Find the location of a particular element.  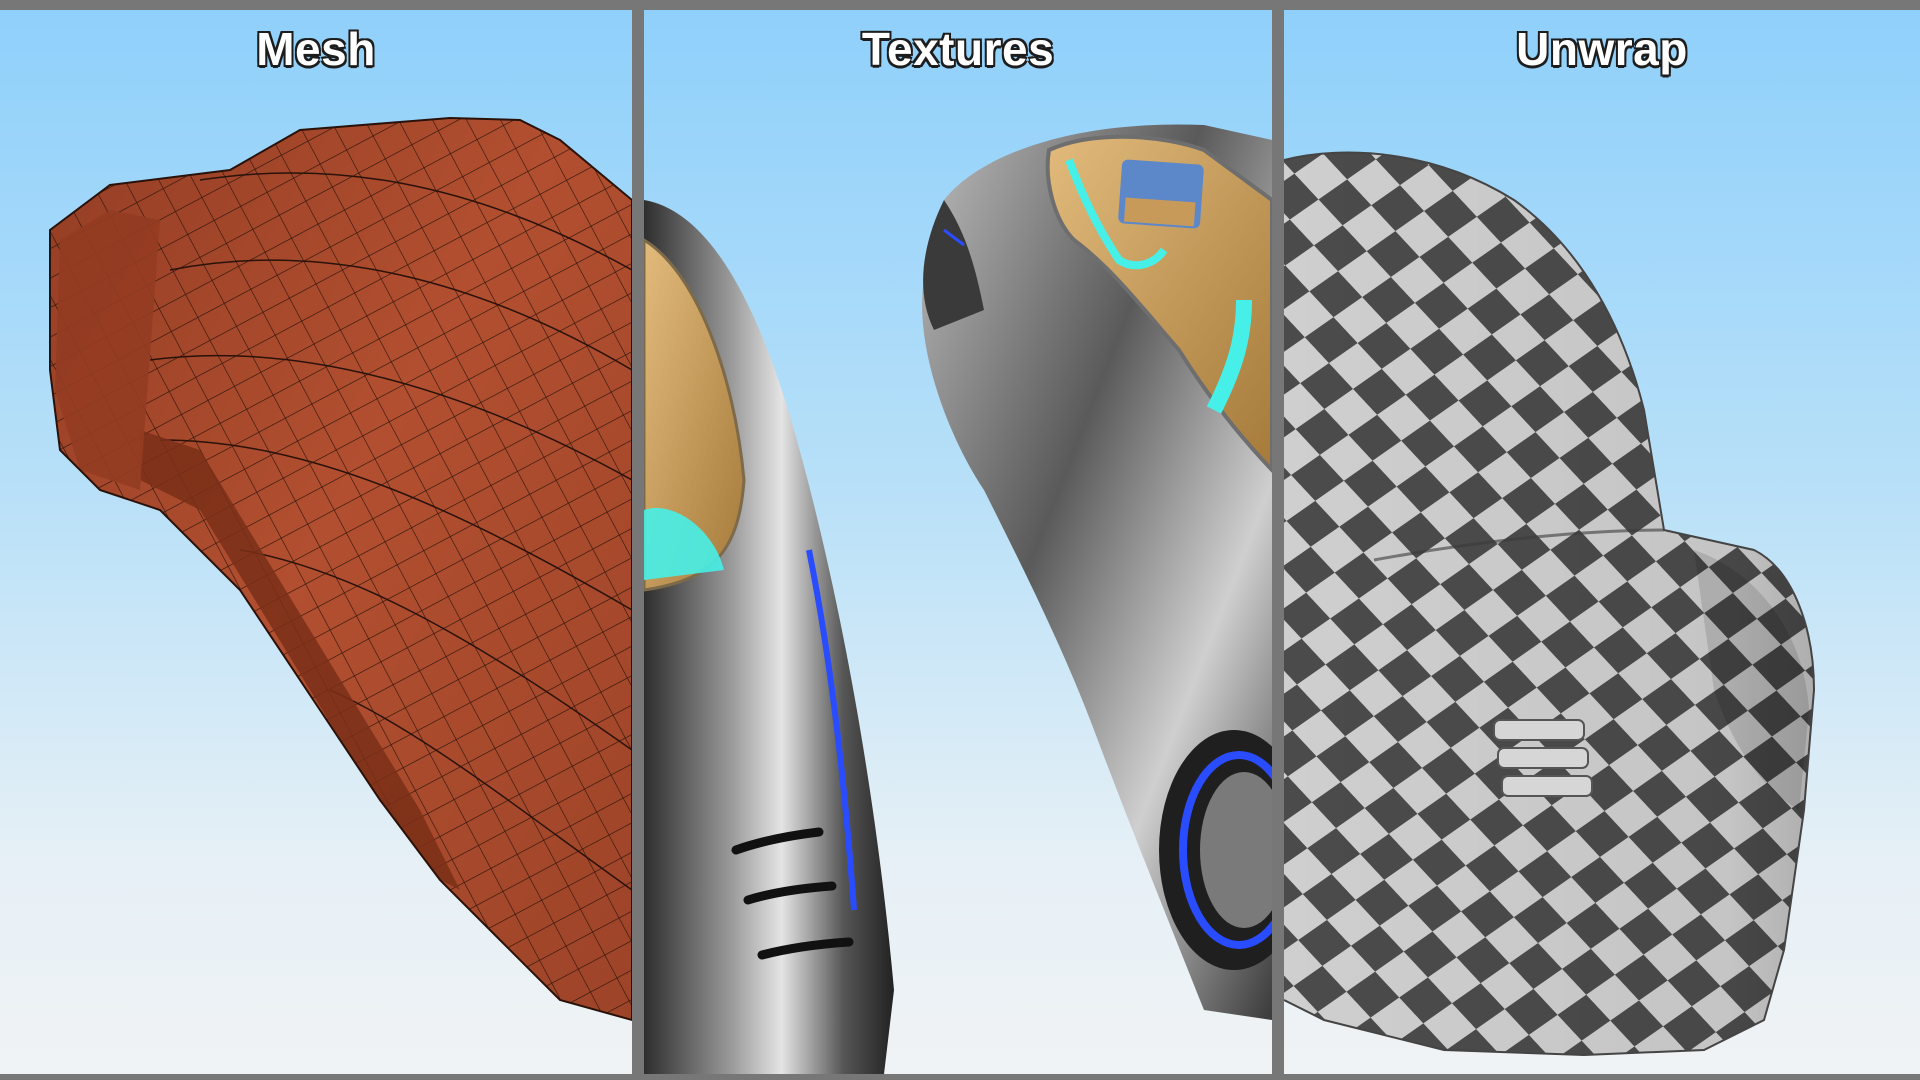

panel-title-textures: Textures is located at coordinates (958, 49).